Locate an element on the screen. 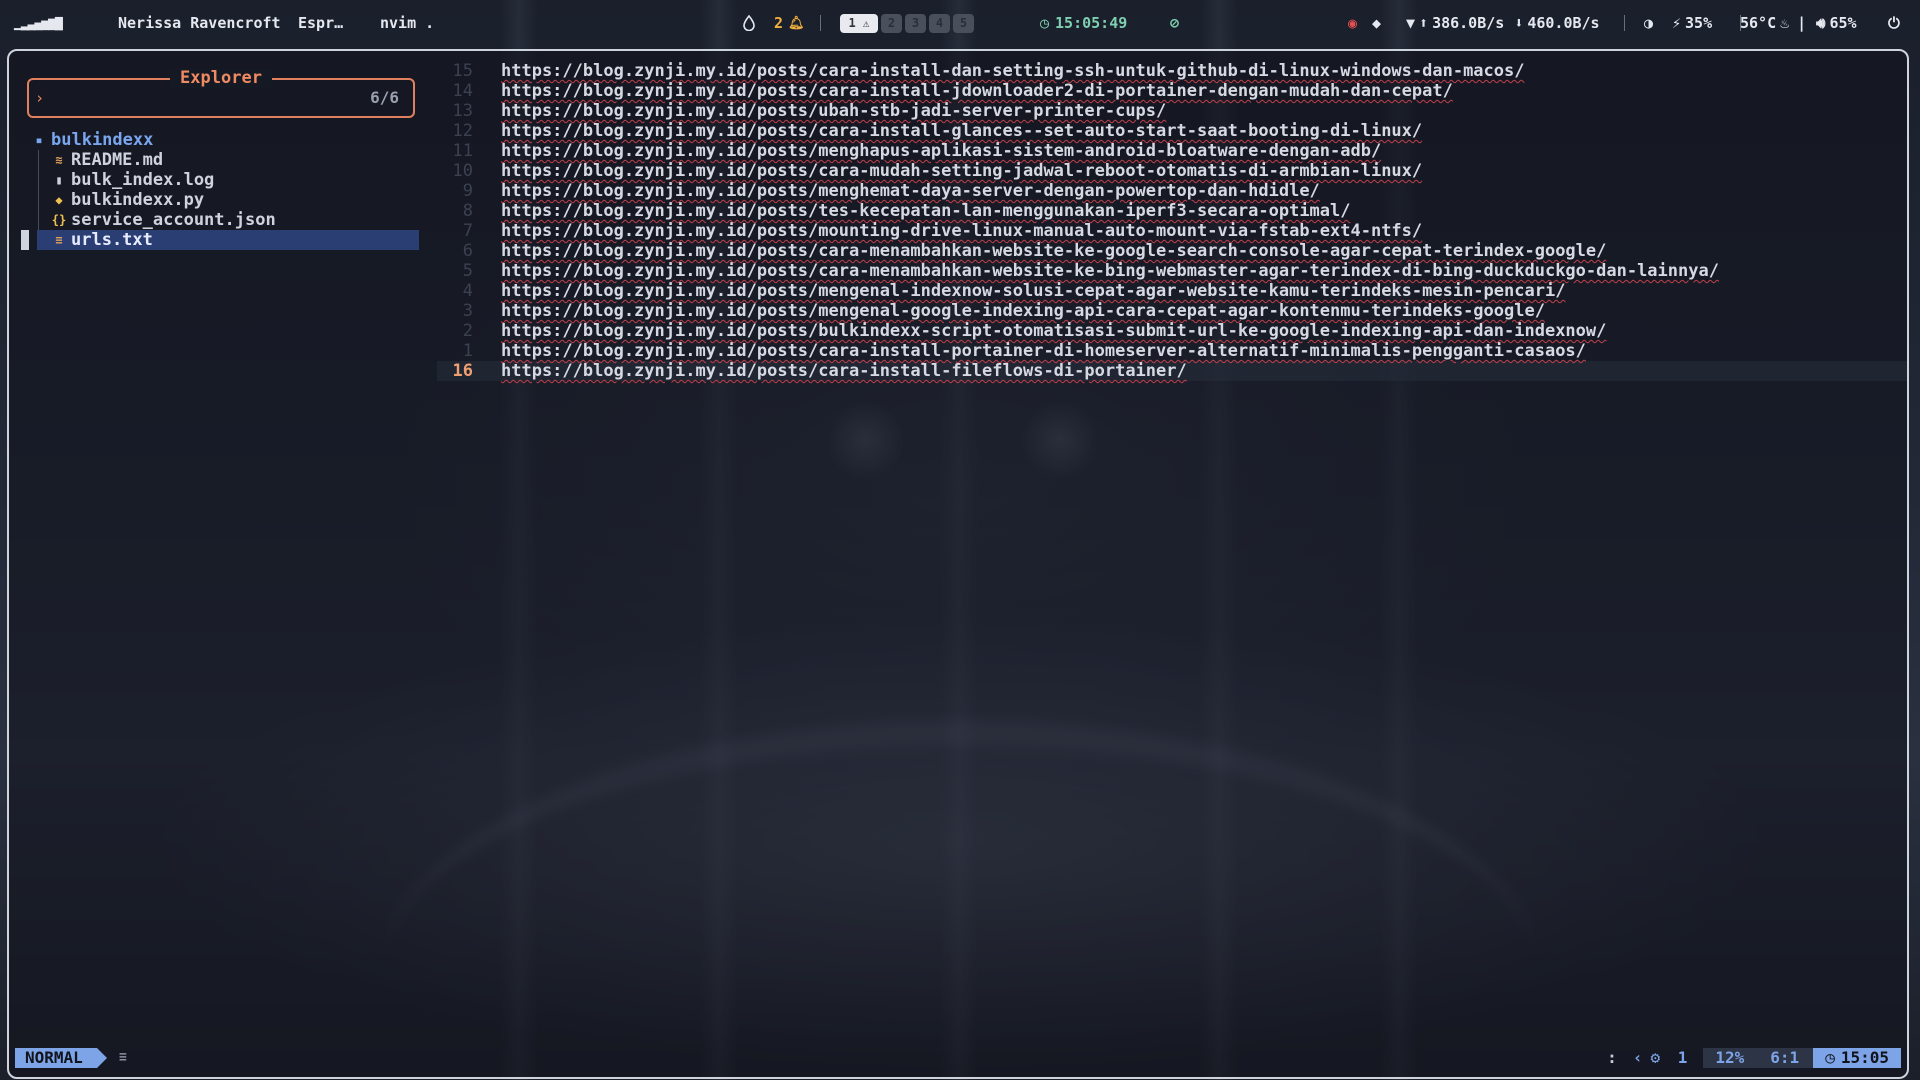 The width and height of the screenshot is (1920, 1080). workspace-3: 3 is located at coordinates (915, 23).